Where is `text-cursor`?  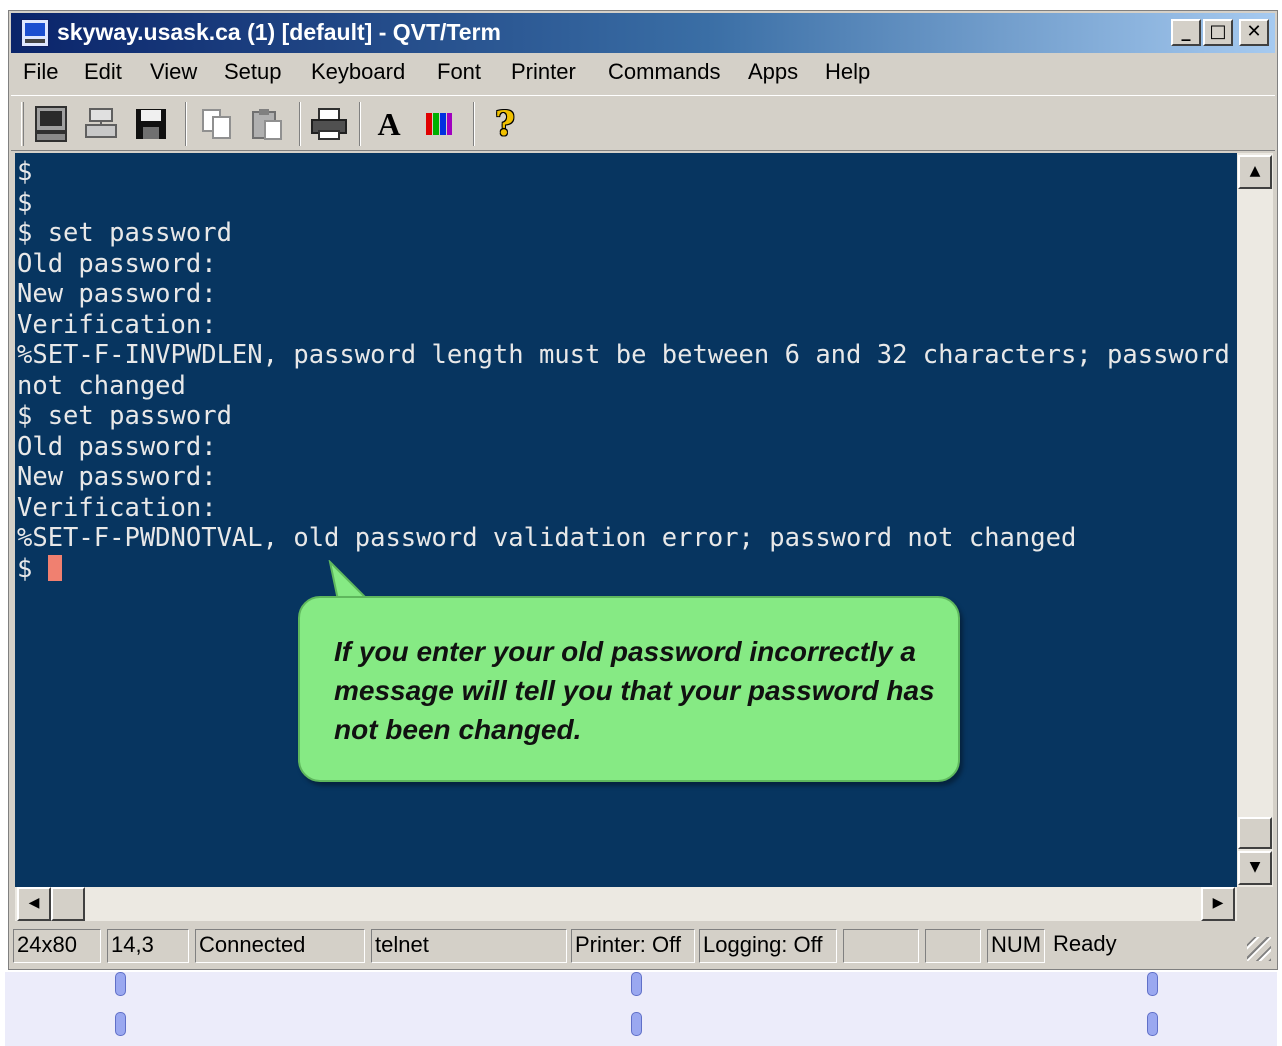
text-cursor is located at coordinates (54, 567).